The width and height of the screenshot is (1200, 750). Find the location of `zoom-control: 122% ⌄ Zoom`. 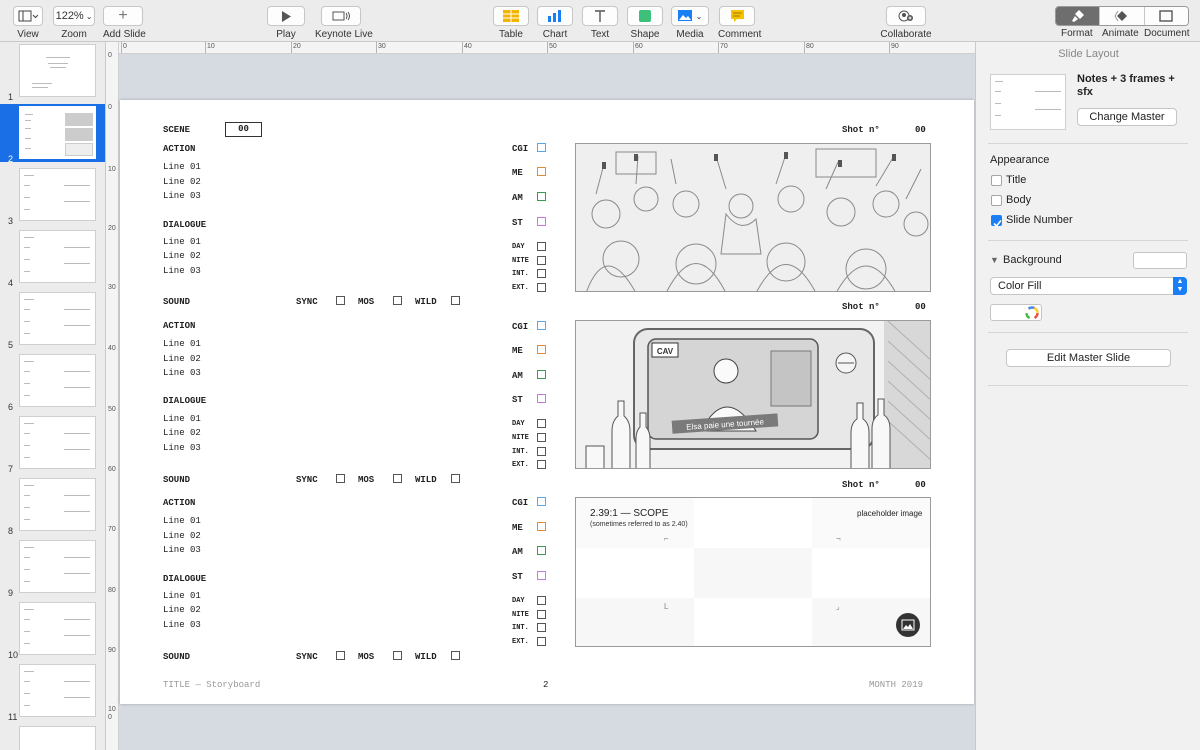

zoom-control: 122% ⌄ Zoom is located at coordinates (74, 23).